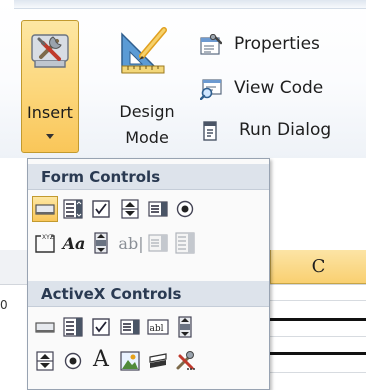 The image size is (366, 390). I want to click on combo-drop-down-edit-icon, so click(185, 243).